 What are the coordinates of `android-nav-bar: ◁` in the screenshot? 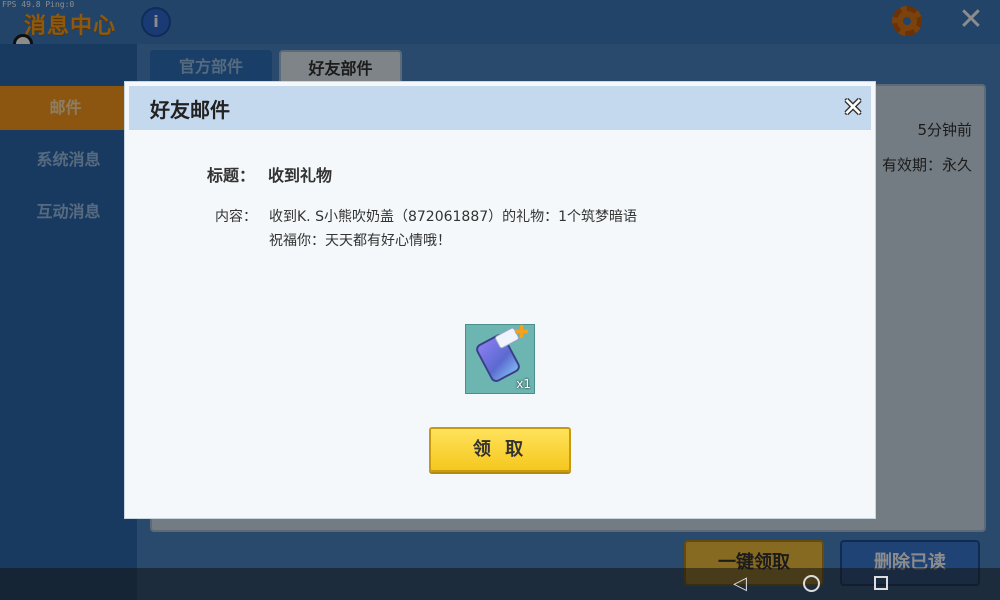 It's located at (500, 584).